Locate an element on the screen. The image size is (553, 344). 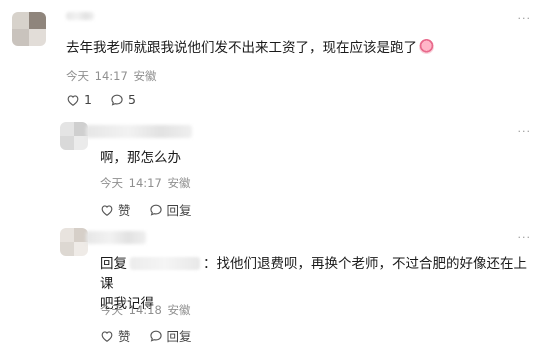
crying-emoji-icon is located at coordinates (426, 46).